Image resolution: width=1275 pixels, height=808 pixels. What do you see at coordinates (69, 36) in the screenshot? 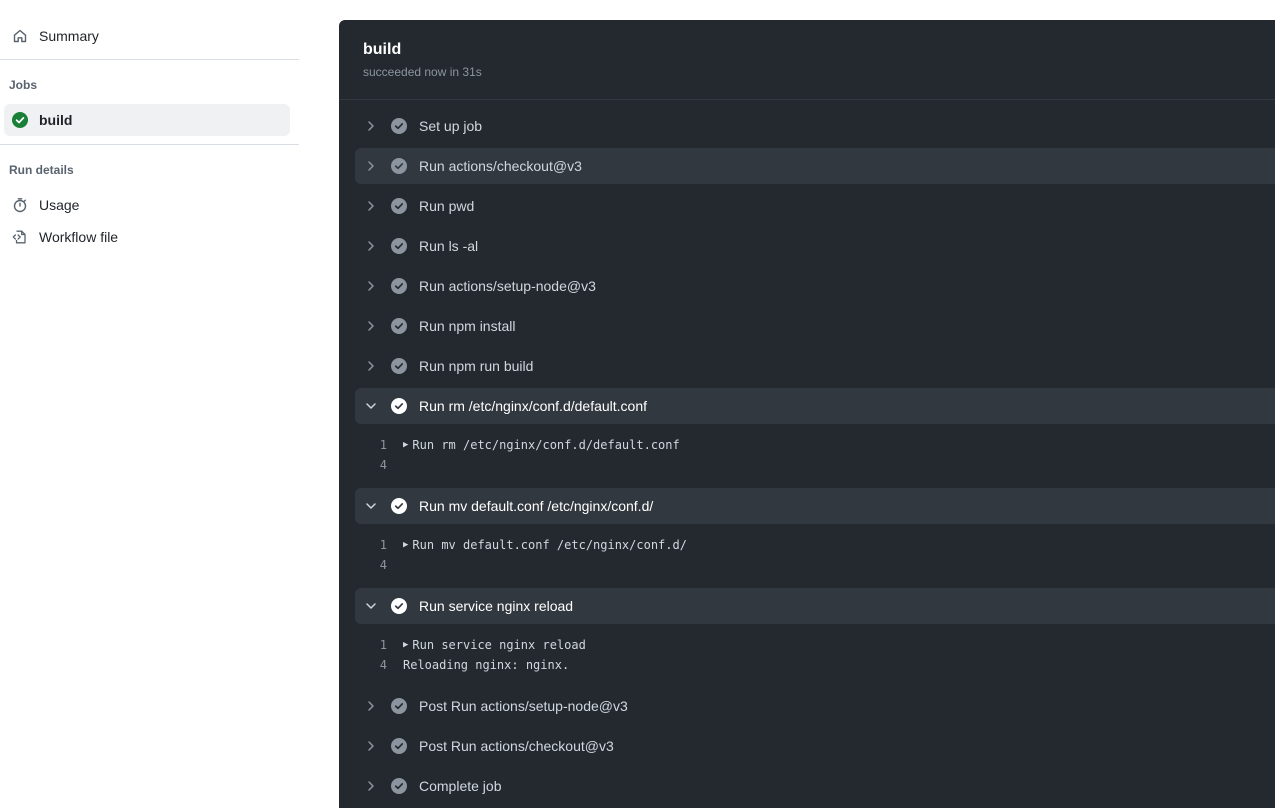
I see `summary-label: Summary` at bounding box center [69, 36].